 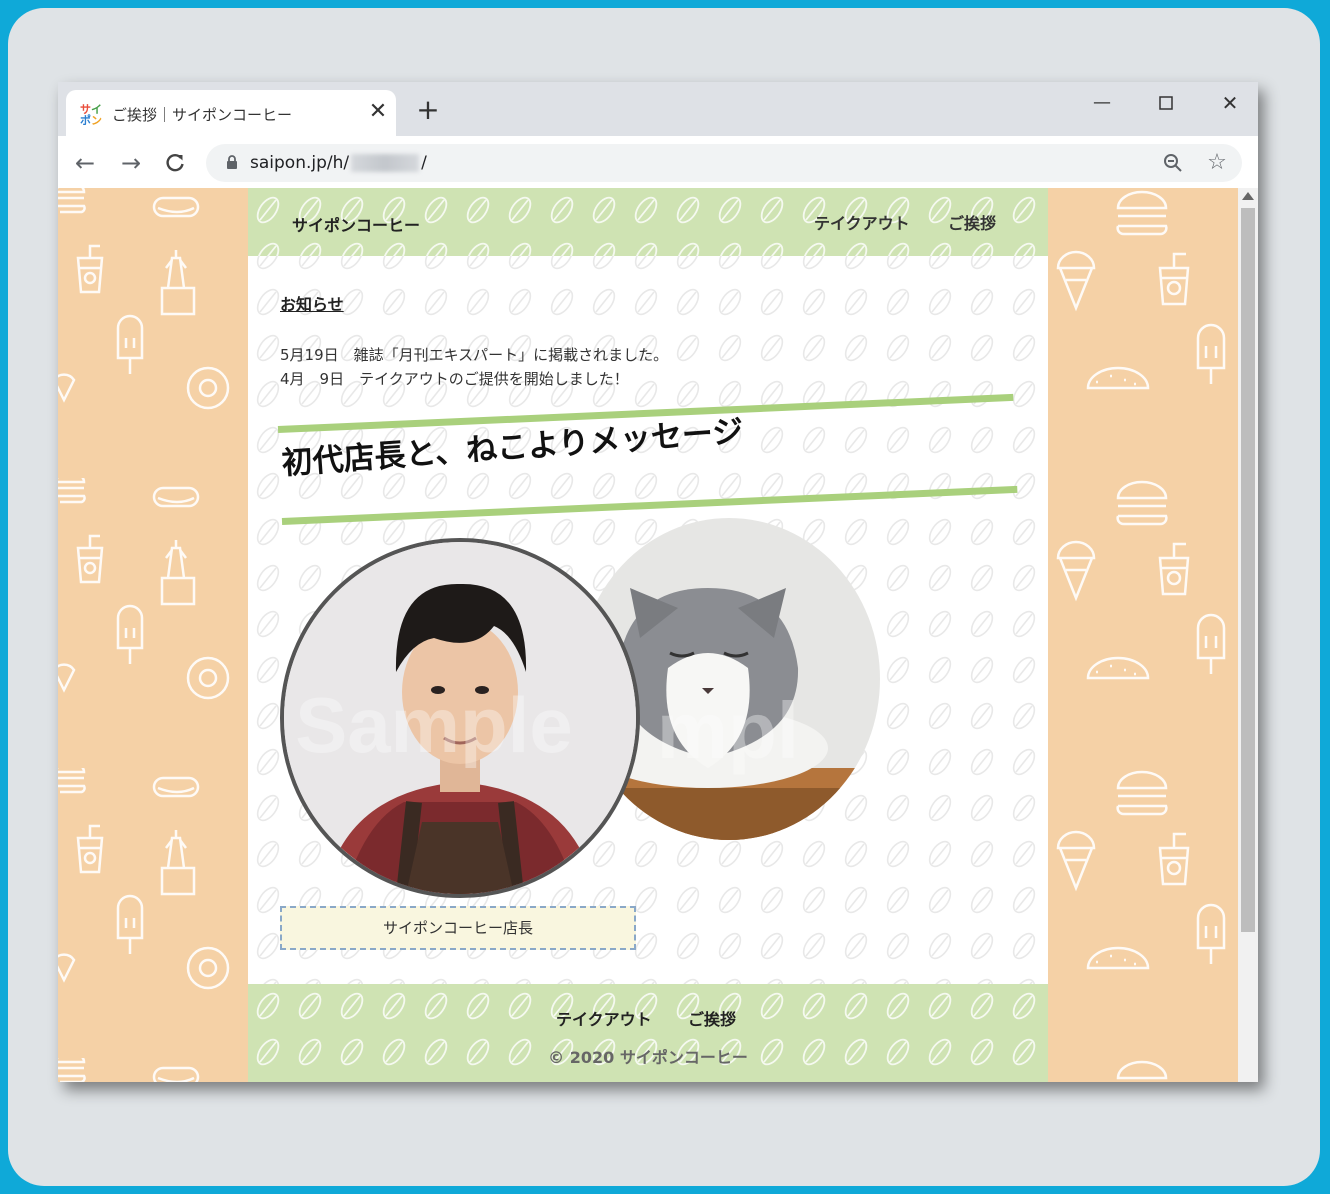 I want to click on news-item: 5月19日 雑誌「月刊エキスパート」に掲載されました。, so click(x=474, y=355).